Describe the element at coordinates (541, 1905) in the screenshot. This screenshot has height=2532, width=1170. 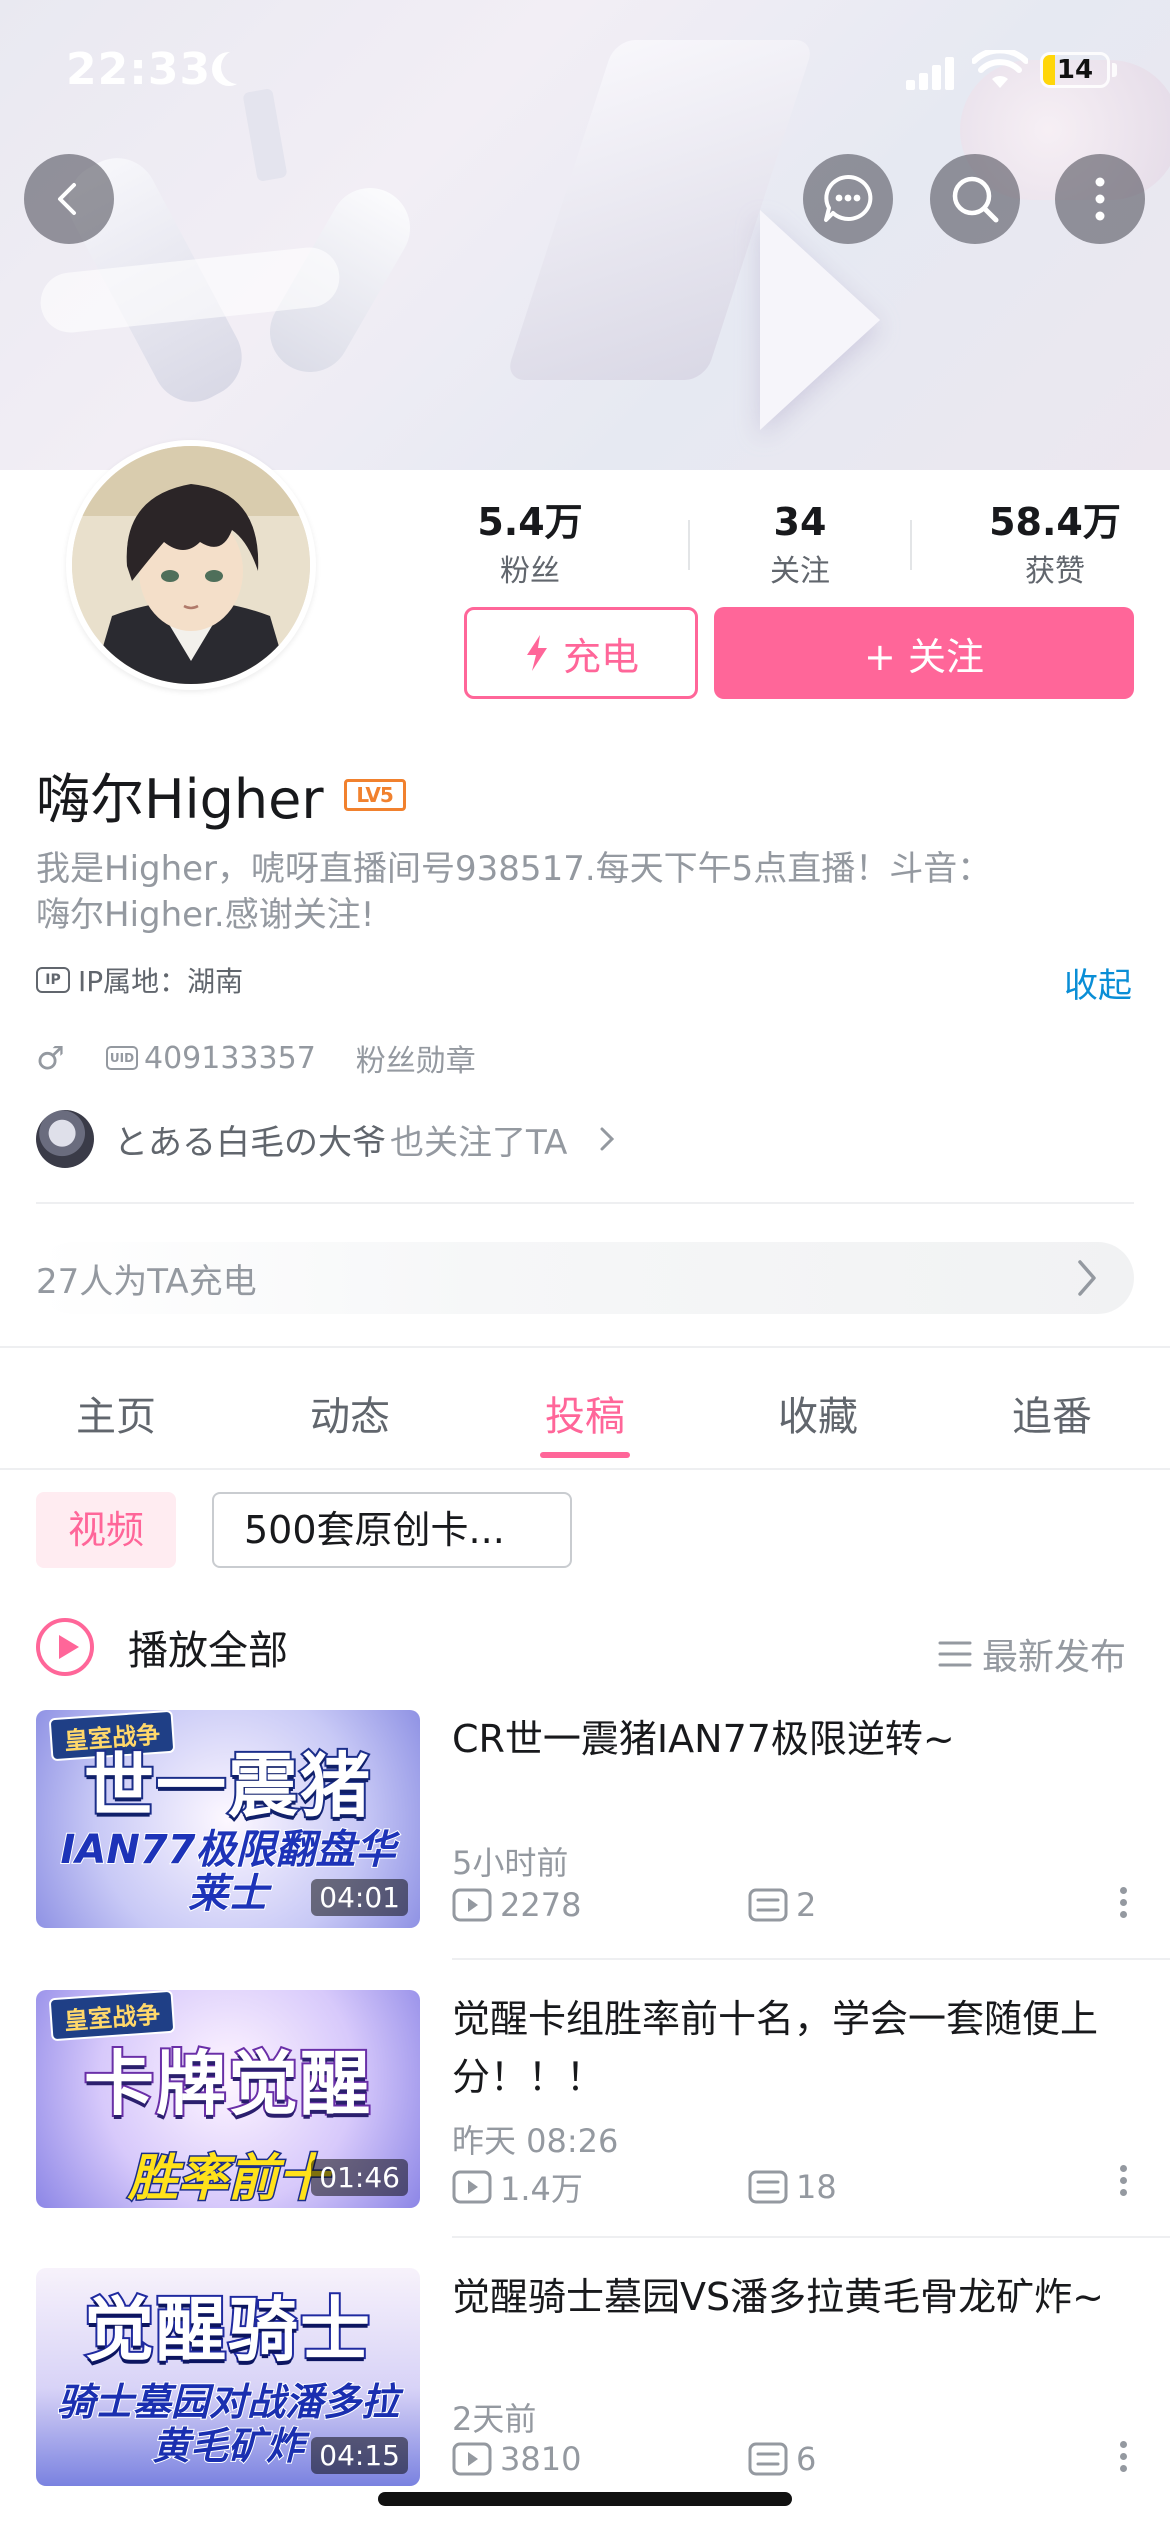
I see `view-count: 2278` at that location.